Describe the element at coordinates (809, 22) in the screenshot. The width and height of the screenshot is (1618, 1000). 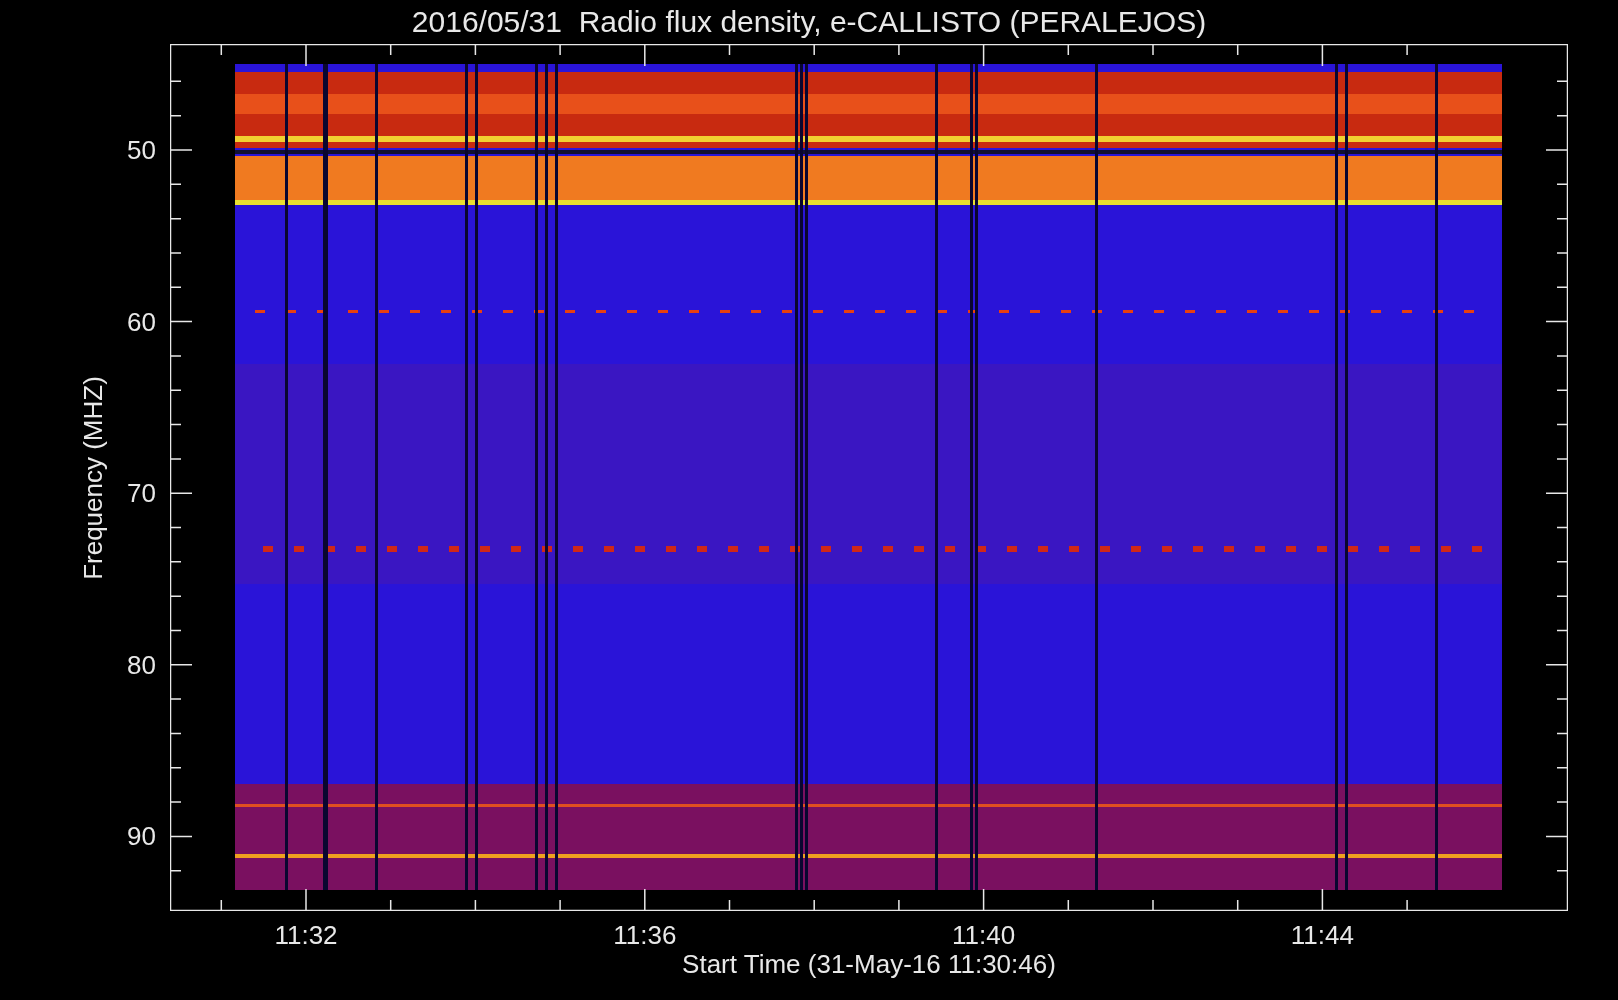
I see `chart-title: 2016/05/31 Radio flux density, e-CALLISTO (PERALEJOS)` at that location.